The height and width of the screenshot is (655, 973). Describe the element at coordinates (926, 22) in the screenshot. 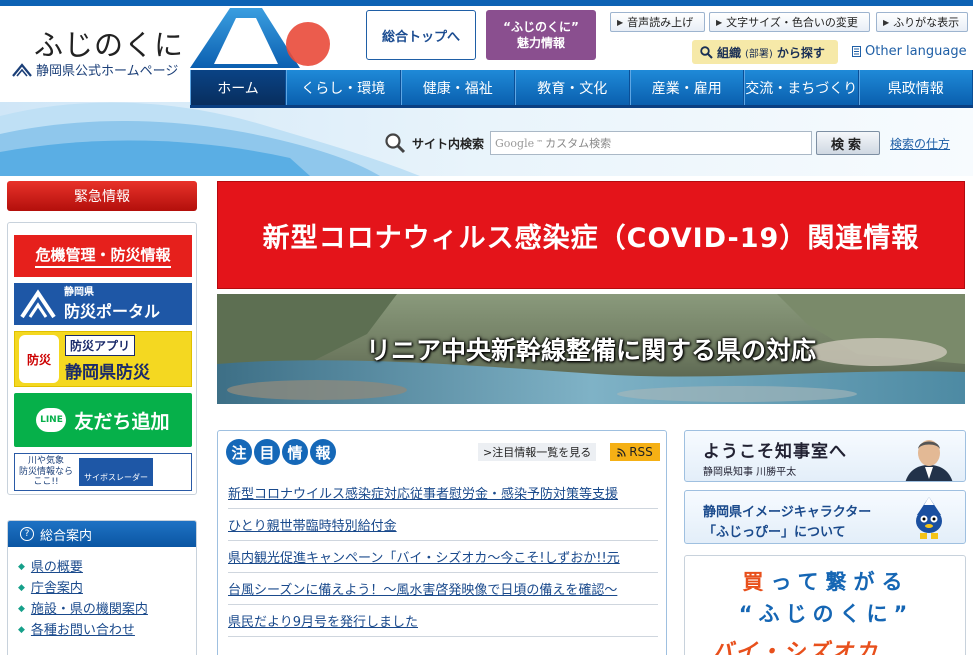

I see `furigana-label: ふりがな表示` at that location.